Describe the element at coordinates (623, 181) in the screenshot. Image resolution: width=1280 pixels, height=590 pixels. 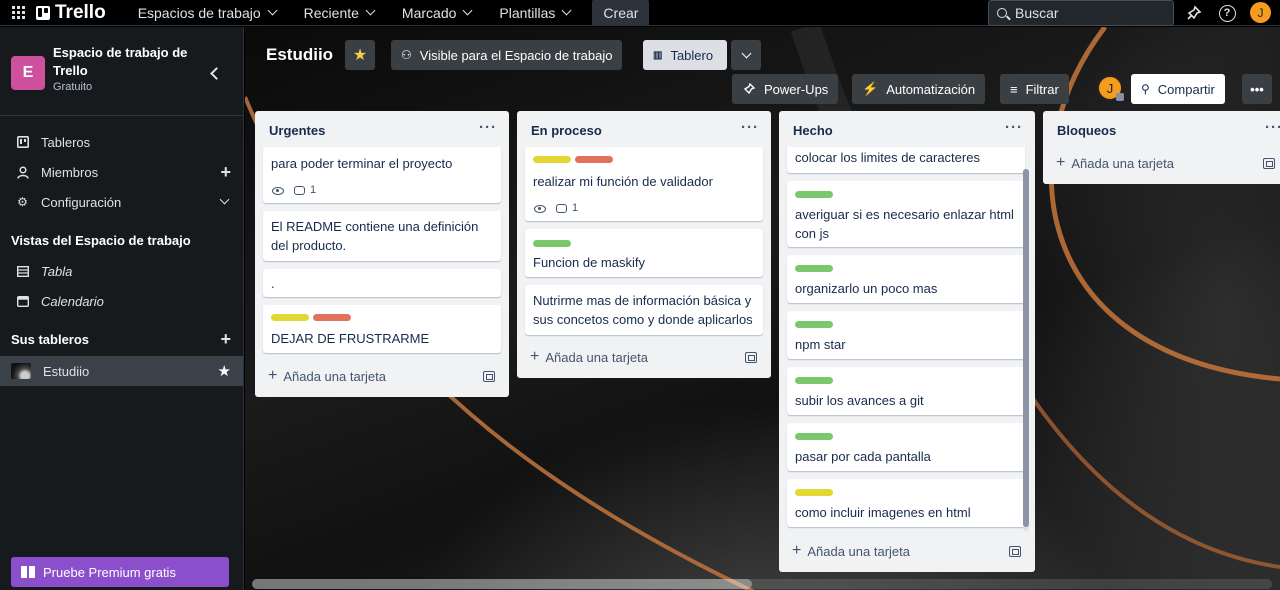
I see `card-title: realizar mi función de validador` at that location.